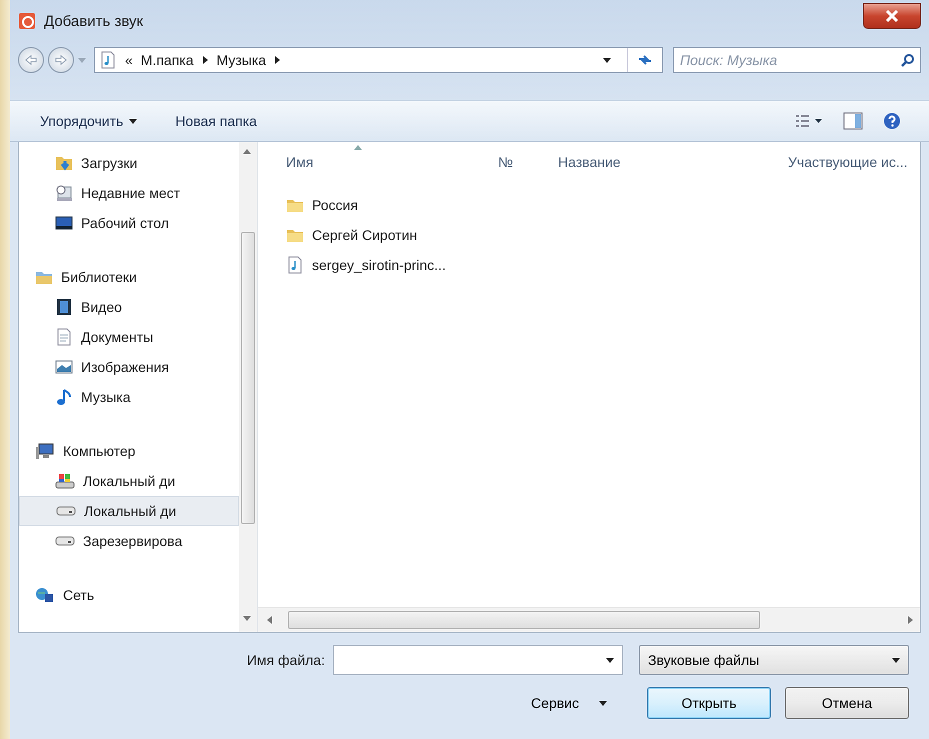 This screenshot has height=739, width=929. What do you see at coordinates (89, 121) in the screenshot?
I see `organize-button: Упорядочить` at bounding box center [89, 121].